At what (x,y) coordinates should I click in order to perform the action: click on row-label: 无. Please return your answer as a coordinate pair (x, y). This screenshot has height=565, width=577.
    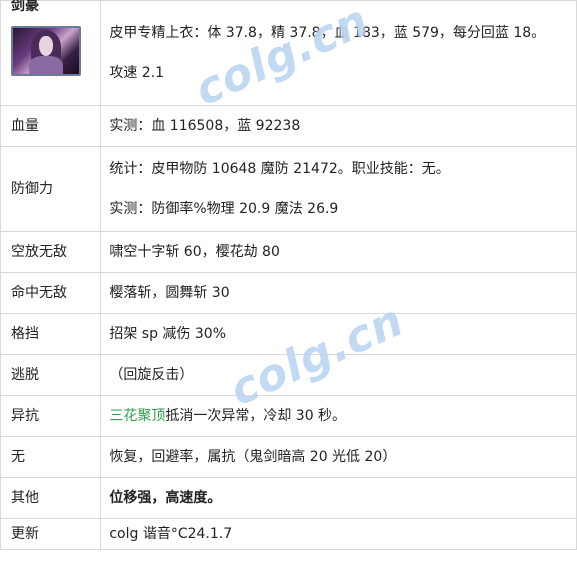
    Looking at the image, I should click on (51, 457).